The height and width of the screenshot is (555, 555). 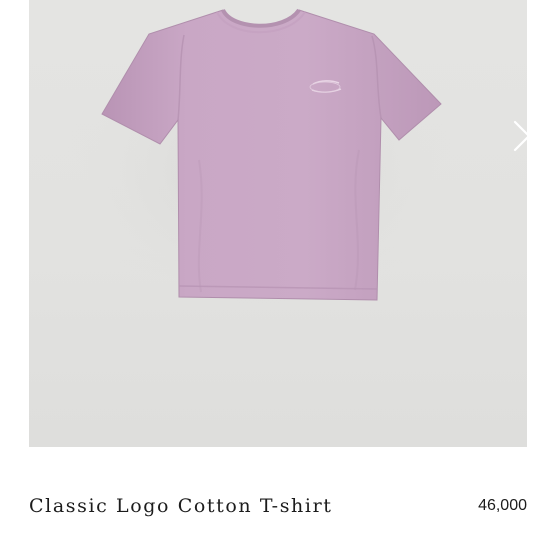 I want to click on product-info: Classic Logo Cotton T-shirt 46,000, so click(x=278, y=508).